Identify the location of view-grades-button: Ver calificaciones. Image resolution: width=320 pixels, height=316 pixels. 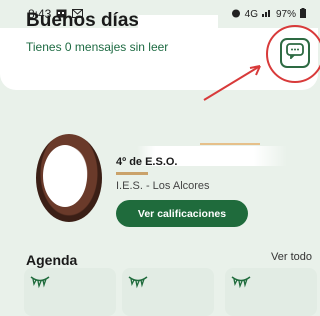
(182, 213).